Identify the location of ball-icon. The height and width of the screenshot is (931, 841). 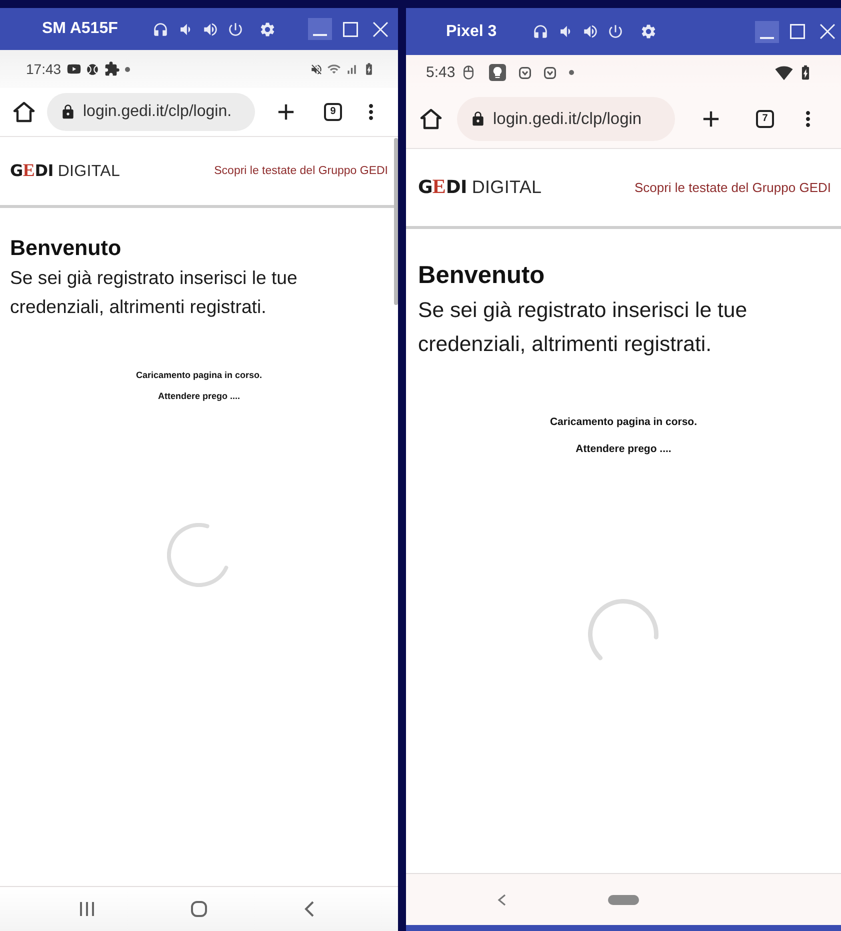
(93, 69).